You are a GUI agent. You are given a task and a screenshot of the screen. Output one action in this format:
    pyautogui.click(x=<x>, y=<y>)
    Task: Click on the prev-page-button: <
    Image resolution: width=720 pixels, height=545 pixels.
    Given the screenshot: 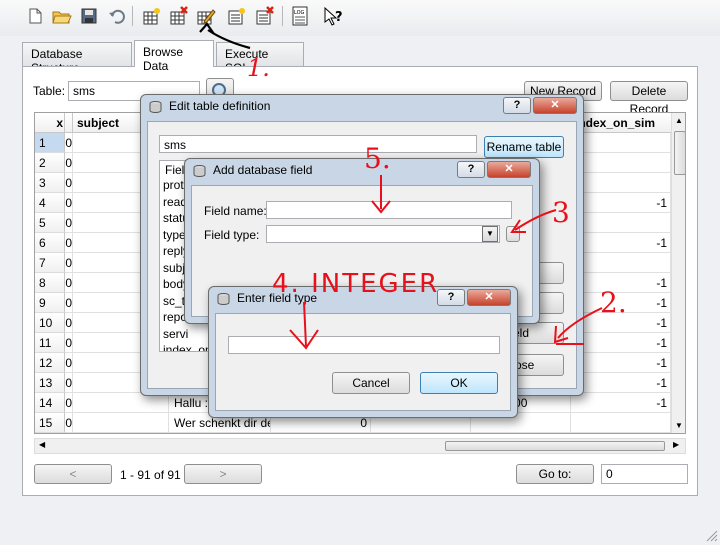 What is the action you would take?
    pyautogui.click(x=73, y=474)
    